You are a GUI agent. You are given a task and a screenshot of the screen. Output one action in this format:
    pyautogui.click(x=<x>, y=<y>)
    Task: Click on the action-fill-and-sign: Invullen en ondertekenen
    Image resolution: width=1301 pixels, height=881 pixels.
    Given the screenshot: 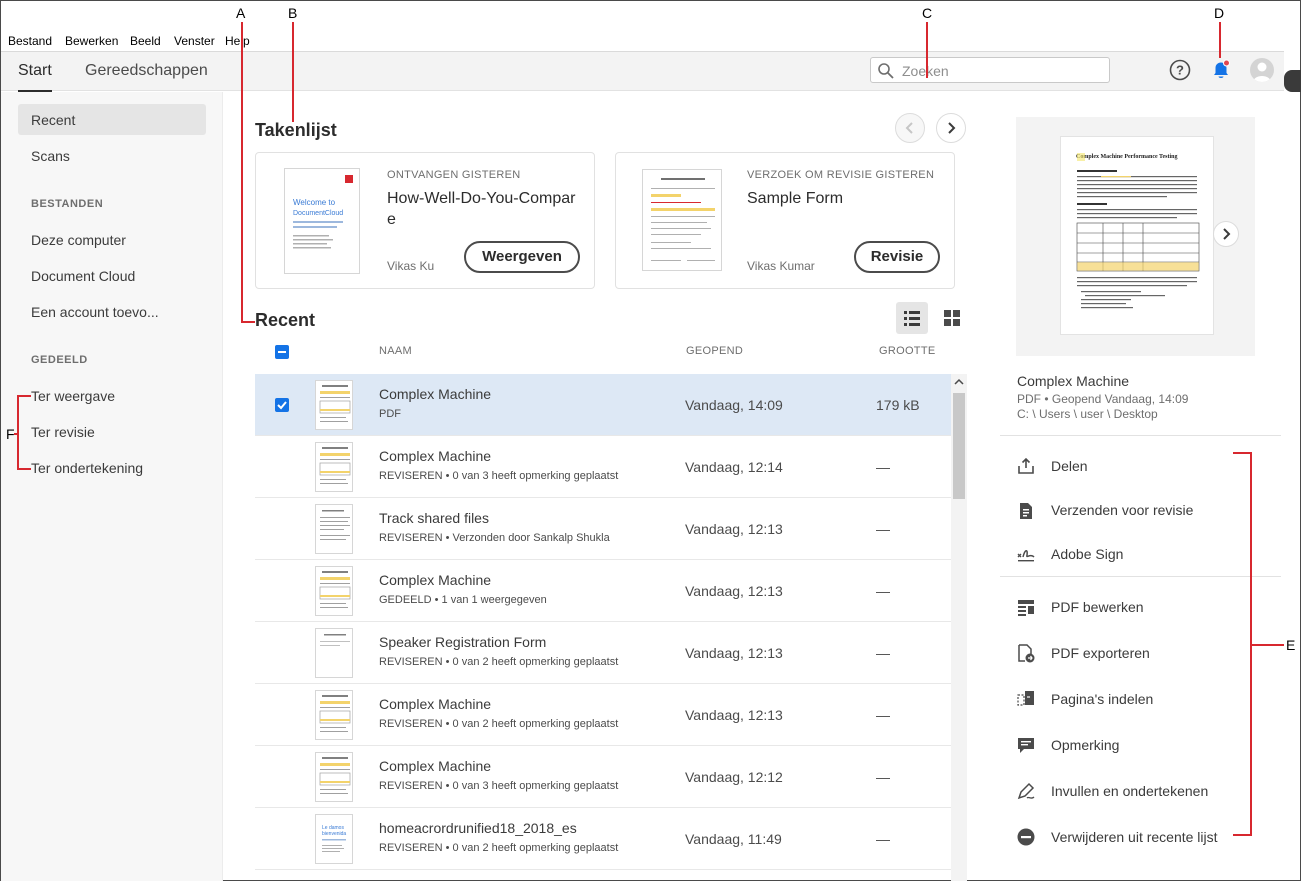 What is the action you would take?
    pyautogui.click(x=1129, y=791)
    